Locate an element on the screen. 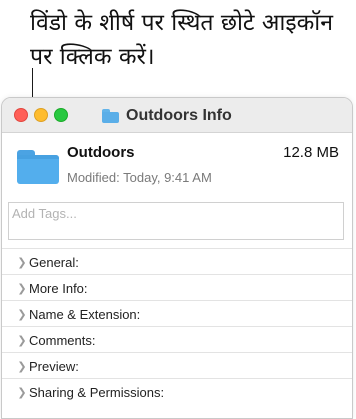 This screenshot has height=419, width=356. section-label: Comments: is located at coordinates (62, 340).